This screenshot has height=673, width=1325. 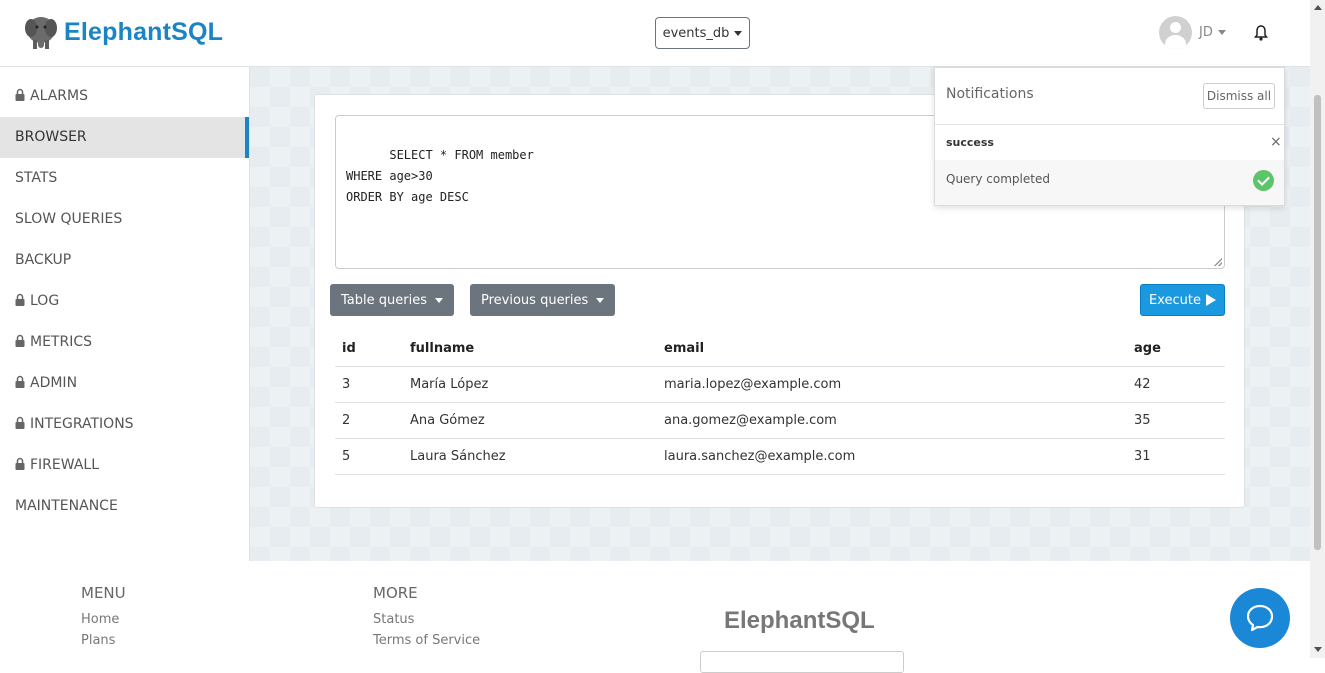 I want to click on notifications-header: Notifications Dismiss all, so click(x=1109, y=96).